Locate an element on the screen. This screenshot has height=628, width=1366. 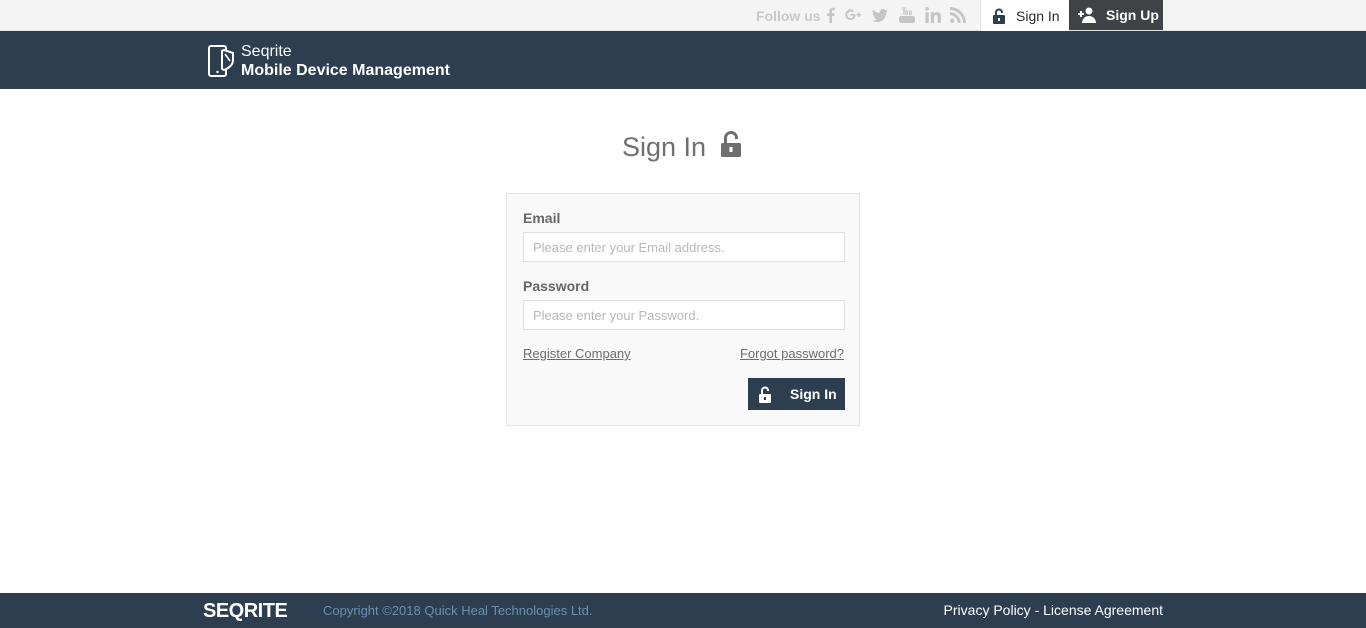
signin-submit-button: Sign In is located at coordinates (796, 394).